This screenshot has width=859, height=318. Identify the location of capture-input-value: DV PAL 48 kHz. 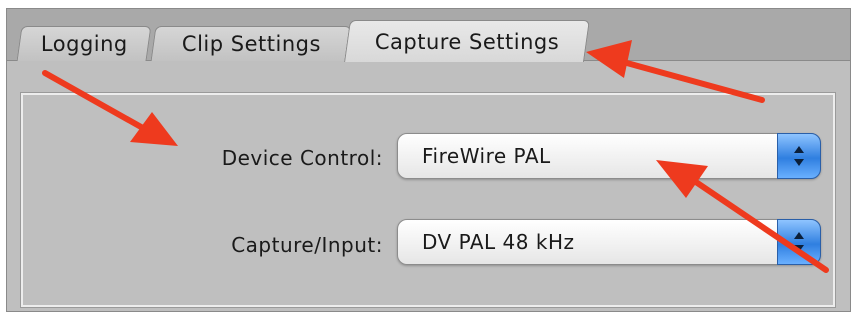
(498, 242).